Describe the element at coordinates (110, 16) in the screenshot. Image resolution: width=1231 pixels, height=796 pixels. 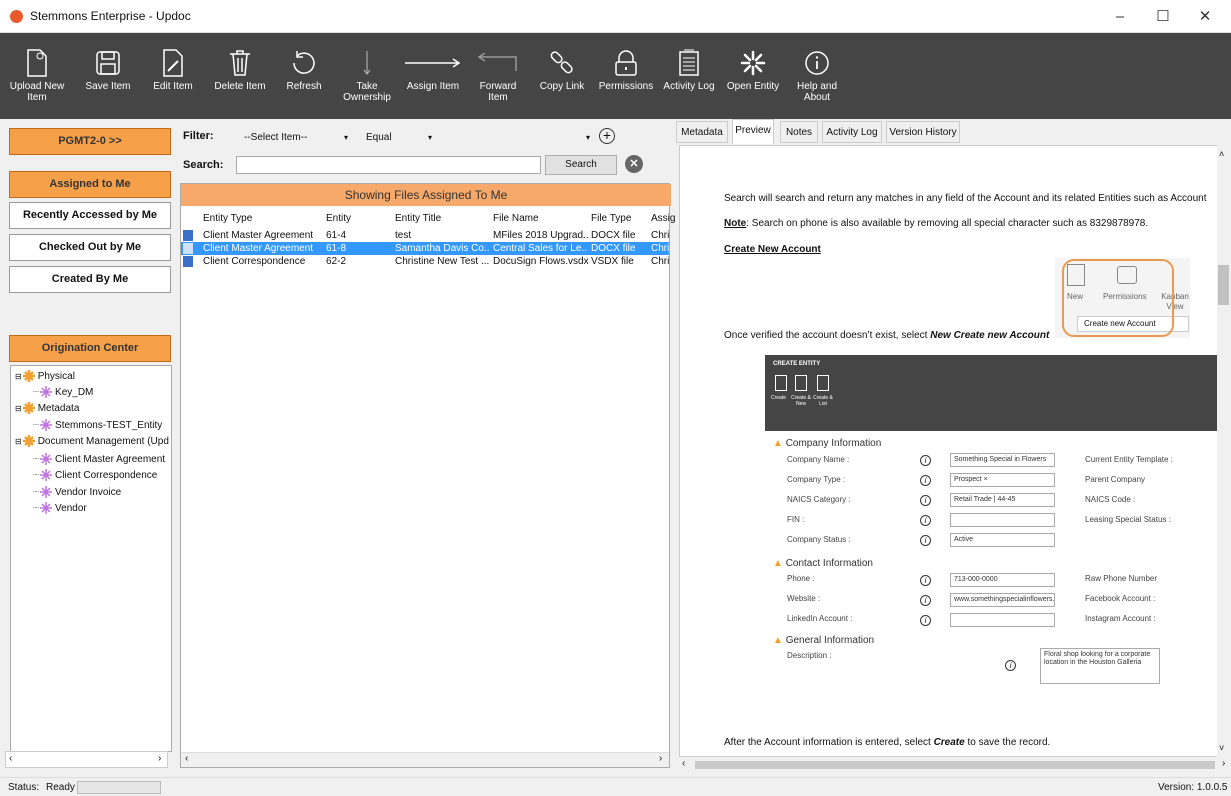
I see `window-title: Stemmons Enterprise - Updoc` at that location.